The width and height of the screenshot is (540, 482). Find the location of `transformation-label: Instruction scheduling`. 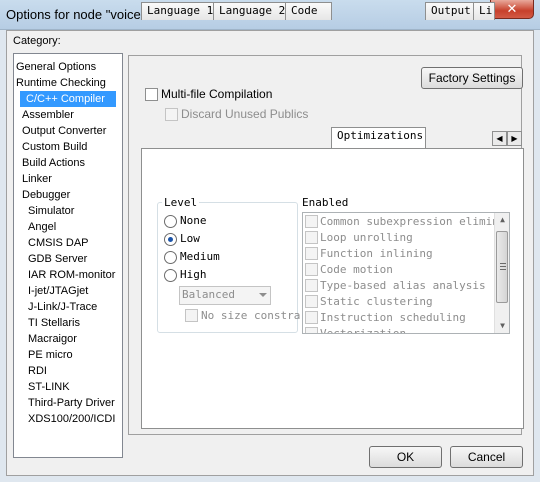

transformation-label: Instruction scheduling is located at coordinates (393, 317).